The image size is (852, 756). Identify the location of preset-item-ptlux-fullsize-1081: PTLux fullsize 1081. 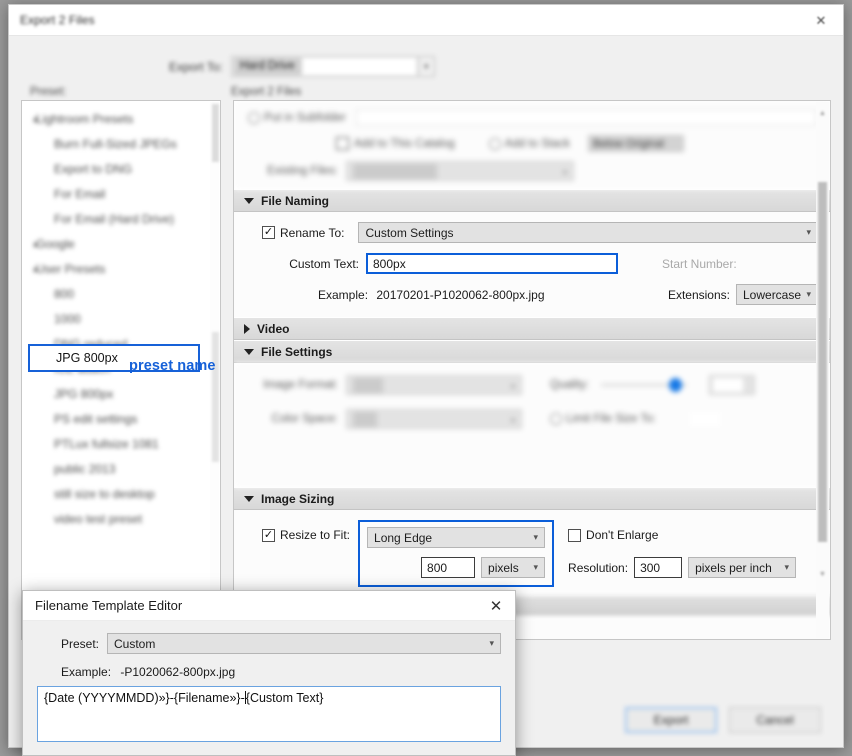
(121, 444).